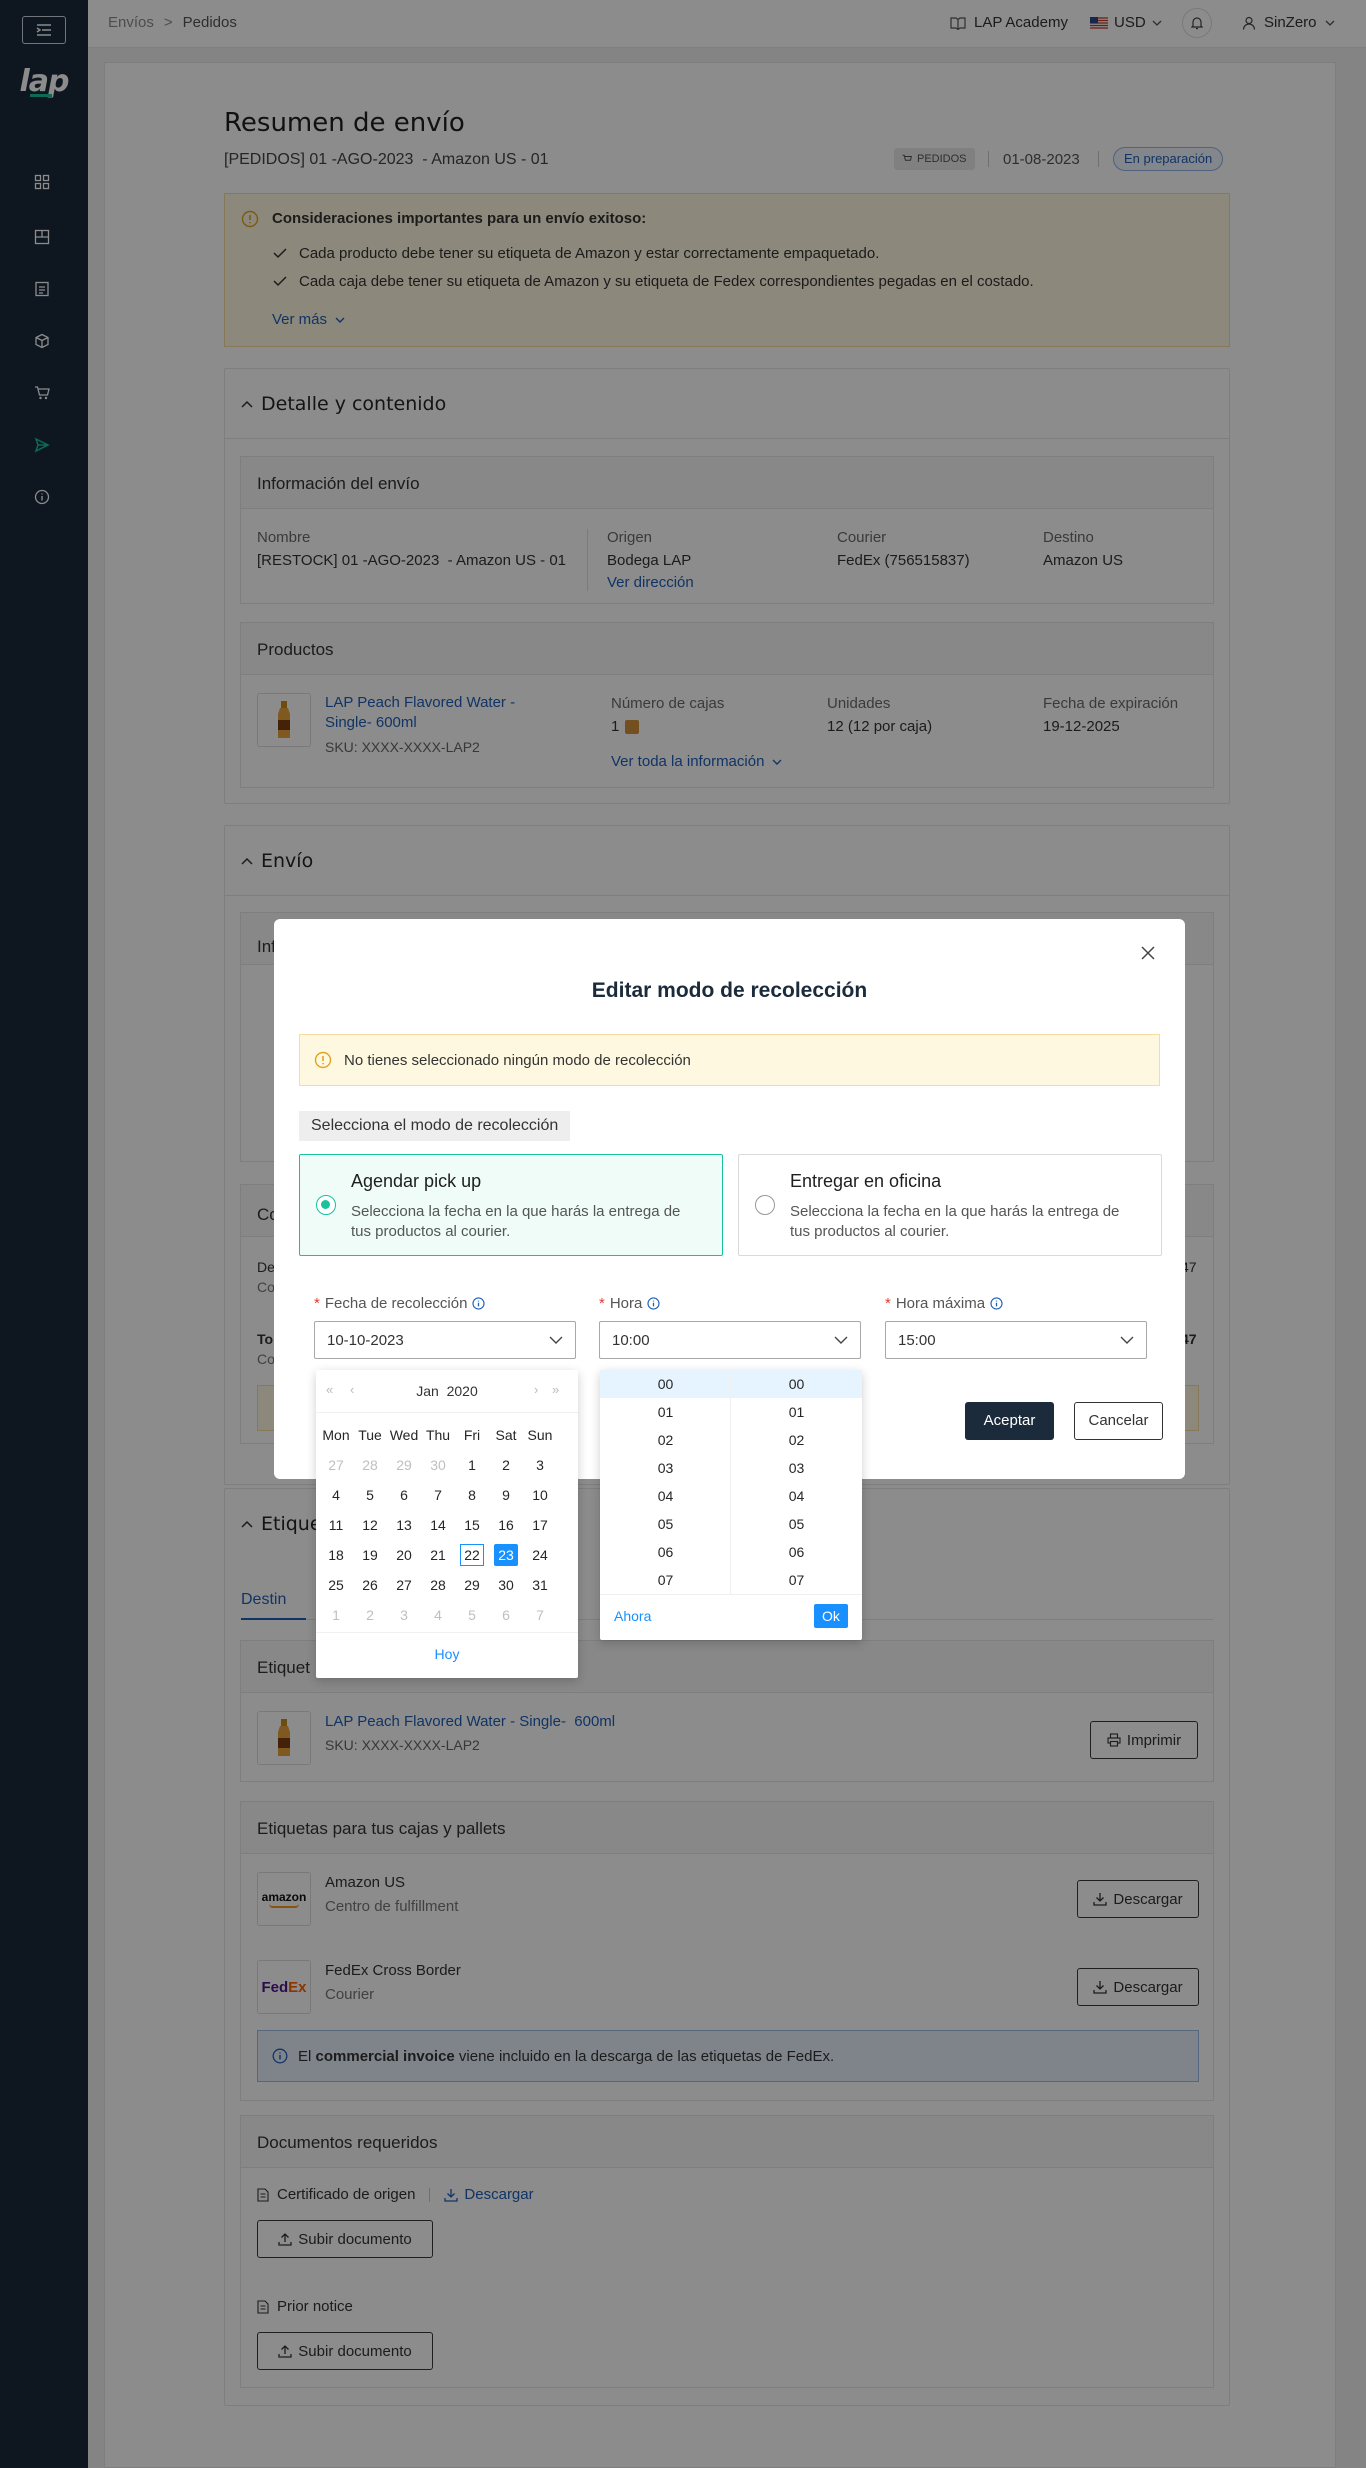  Describe the element at coordinates (730, 1340) in the screenshot. I see `hour-select: 10:00` at that location.